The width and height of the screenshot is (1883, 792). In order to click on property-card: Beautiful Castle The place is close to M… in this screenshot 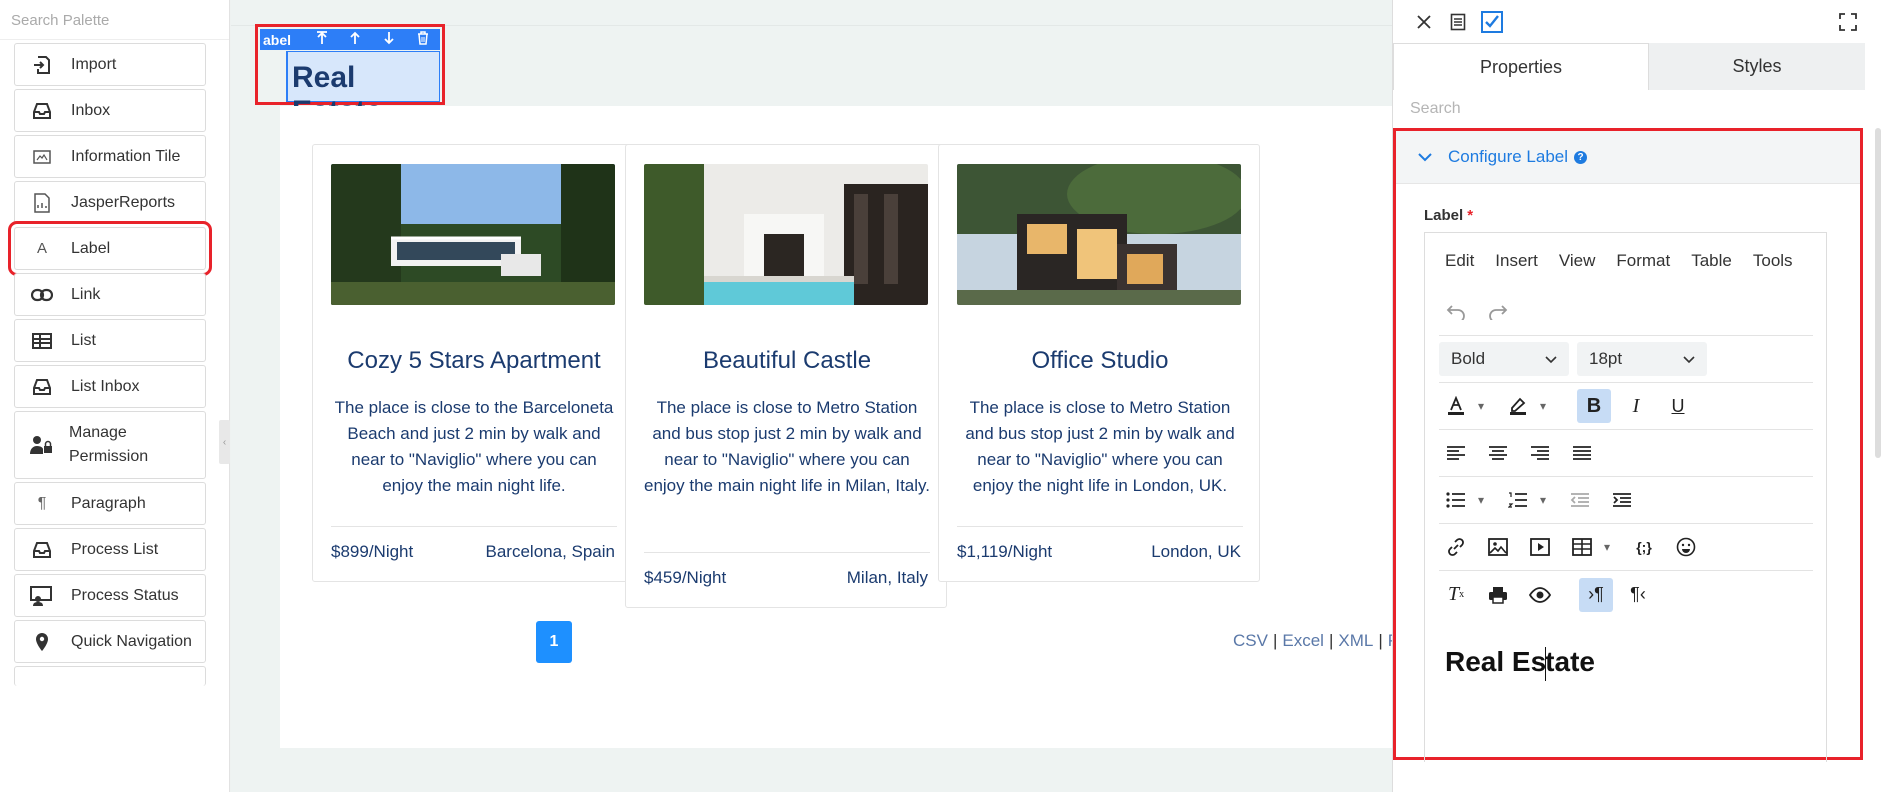, I will do `click(786, 376)`.